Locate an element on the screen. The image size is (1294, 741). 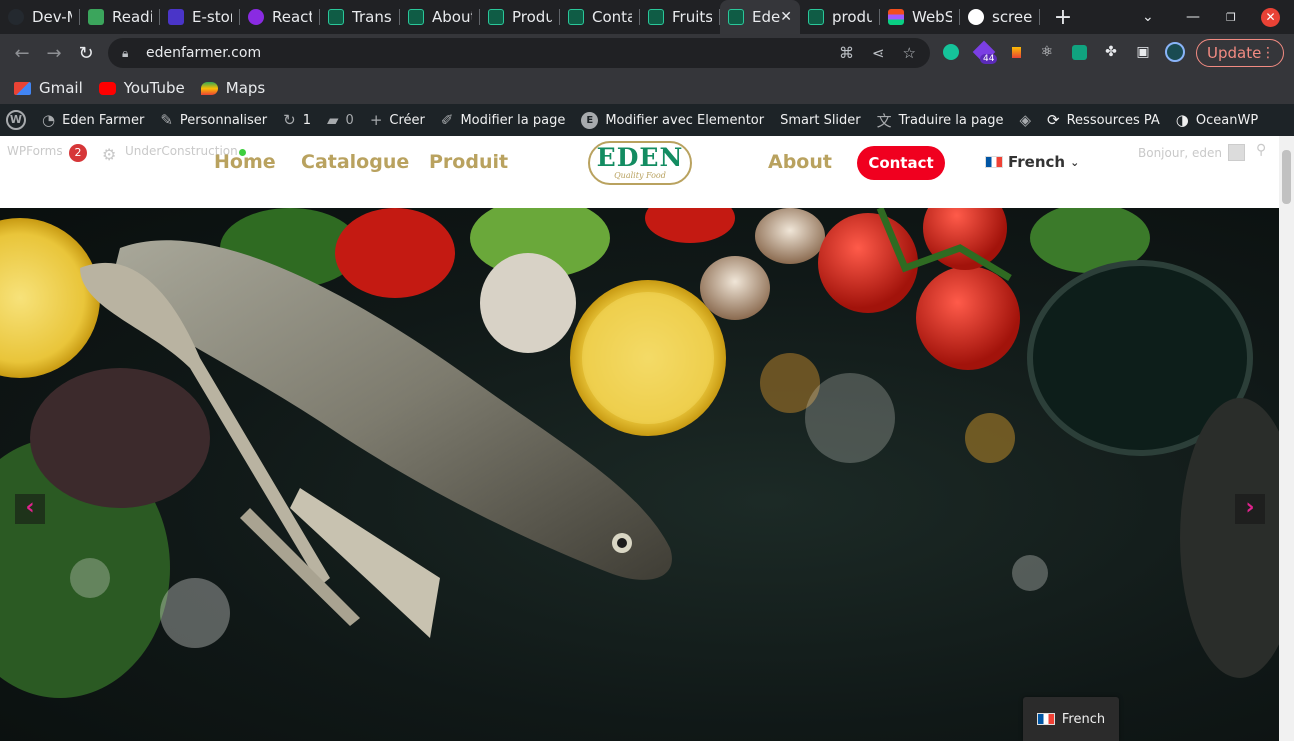
browser-tab: E-stor is located at coordinates (200, 17).